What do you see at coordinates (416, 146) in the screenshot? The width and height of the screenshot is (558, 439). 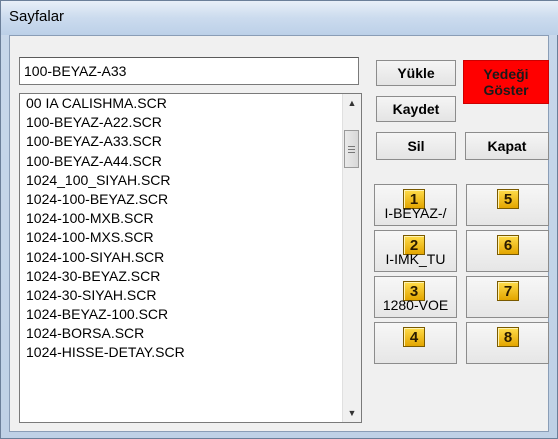 I see `delete-button: Sil` at bounding box center [416, 146].